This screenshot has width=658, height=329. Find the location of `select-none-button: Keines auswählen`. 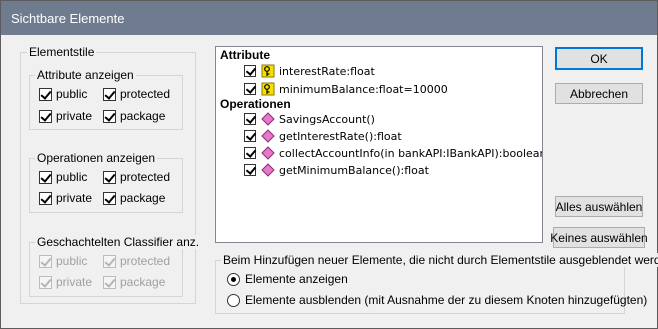

select-none-button: Keines auswählen is located at coordinates (599, 237).